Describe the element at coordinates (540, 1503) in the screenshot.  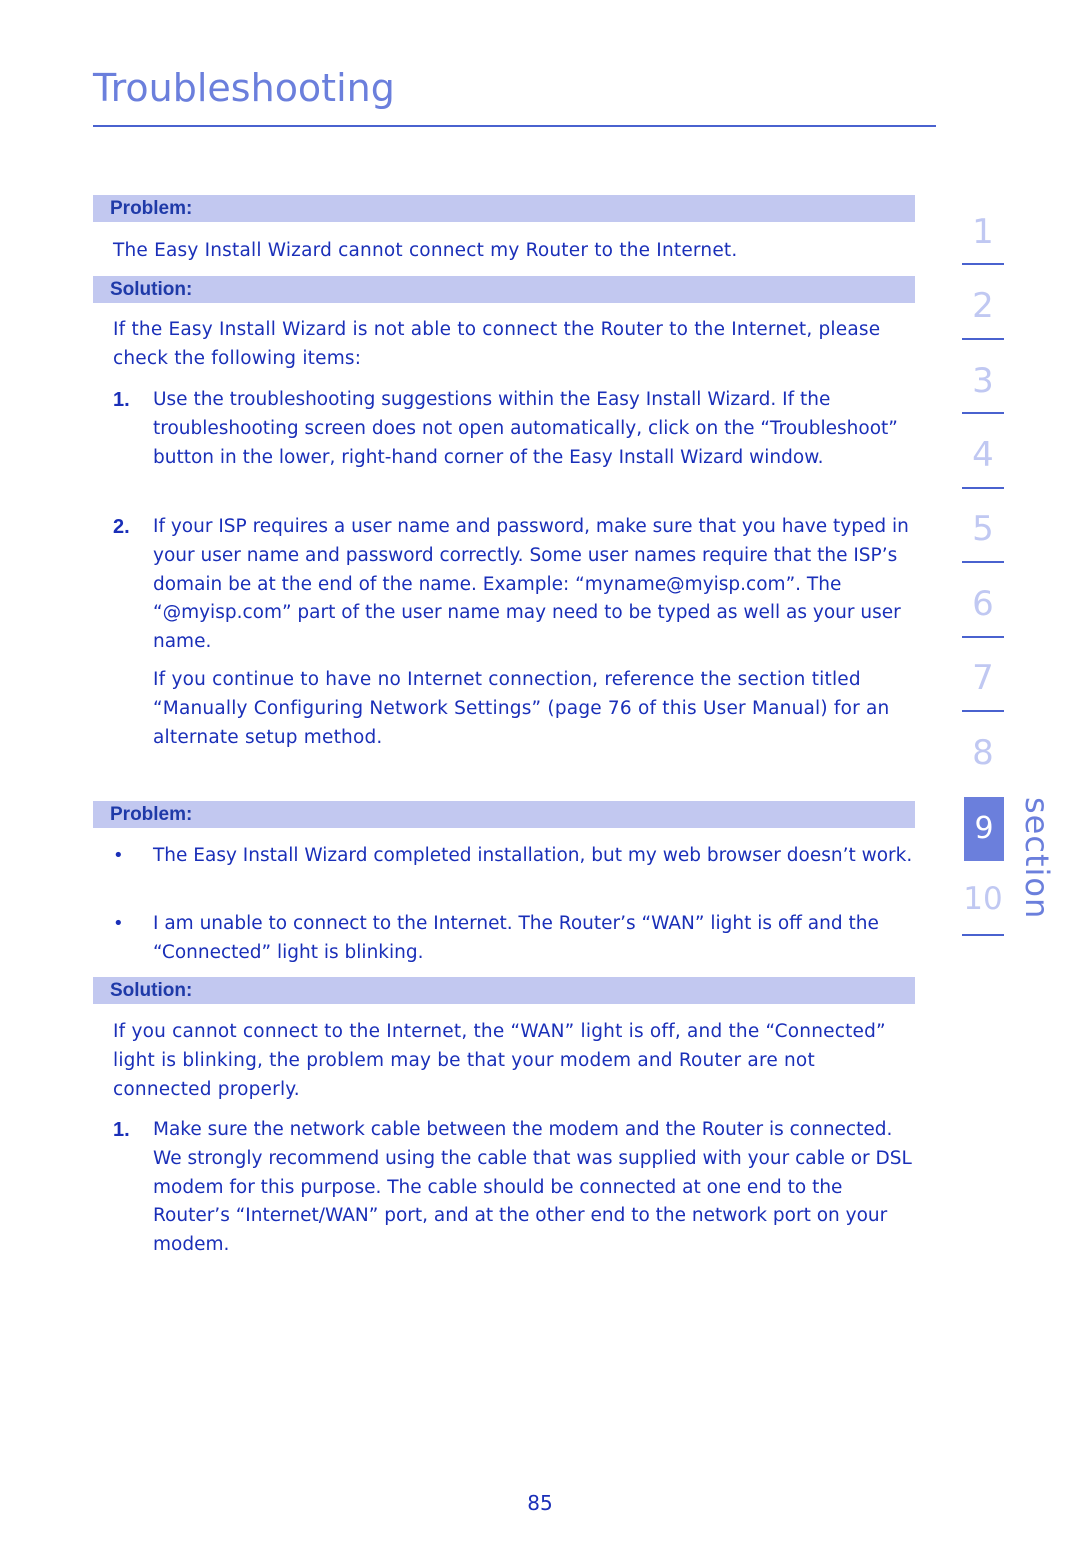
I see `page-number: 85` at that location.